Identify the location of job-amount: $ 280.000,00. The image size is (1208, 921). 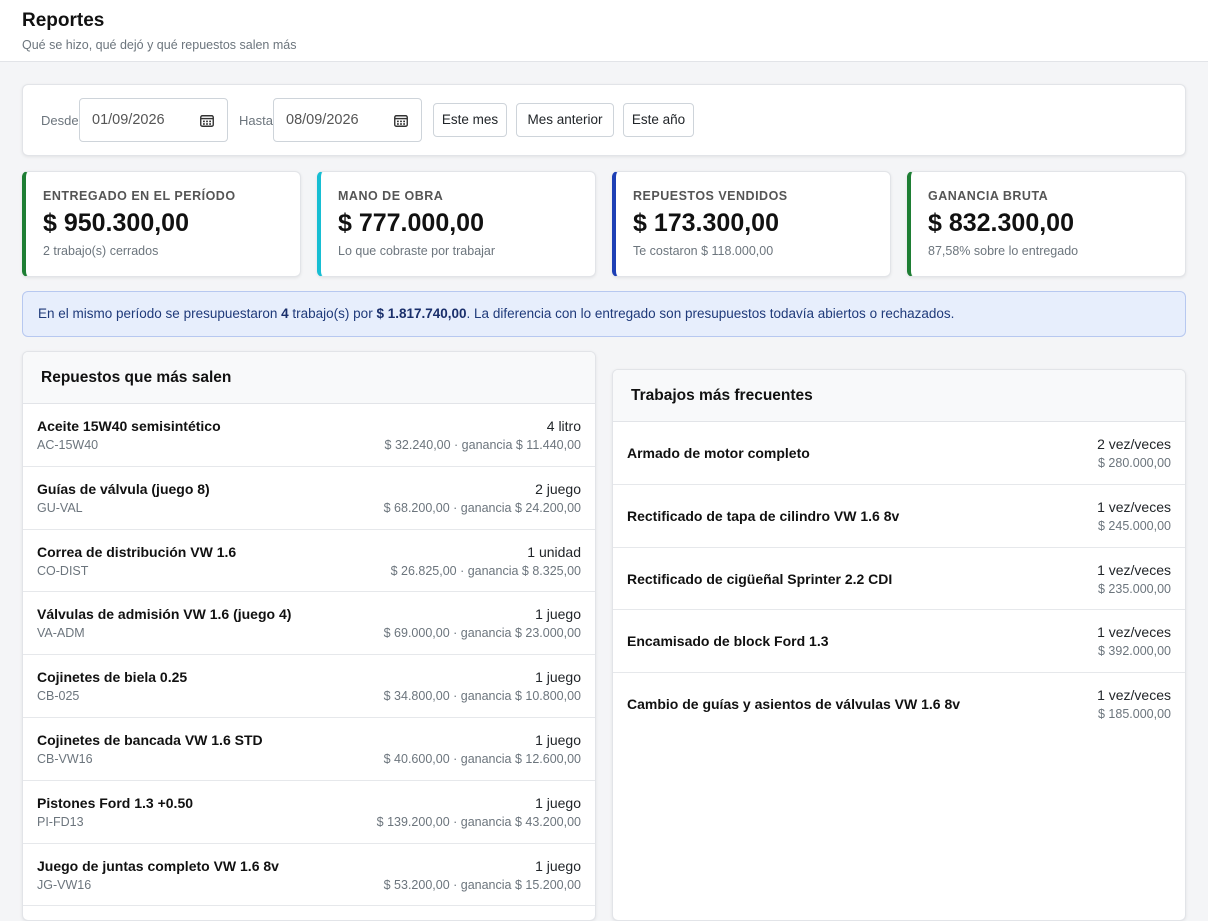
(1134, 463).